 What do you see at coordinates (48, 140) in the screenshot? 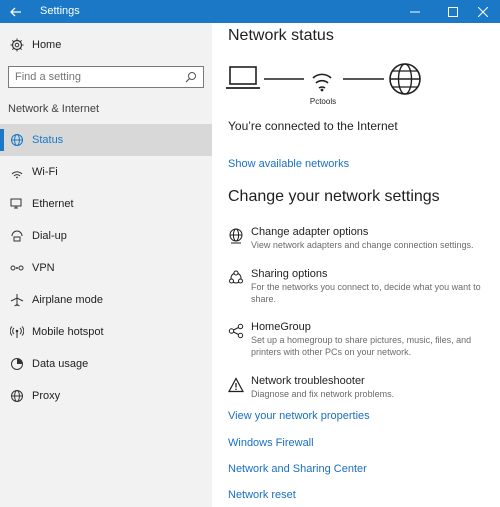
I see `sidebar-item-label: Status` at bounding box center [48, 140].